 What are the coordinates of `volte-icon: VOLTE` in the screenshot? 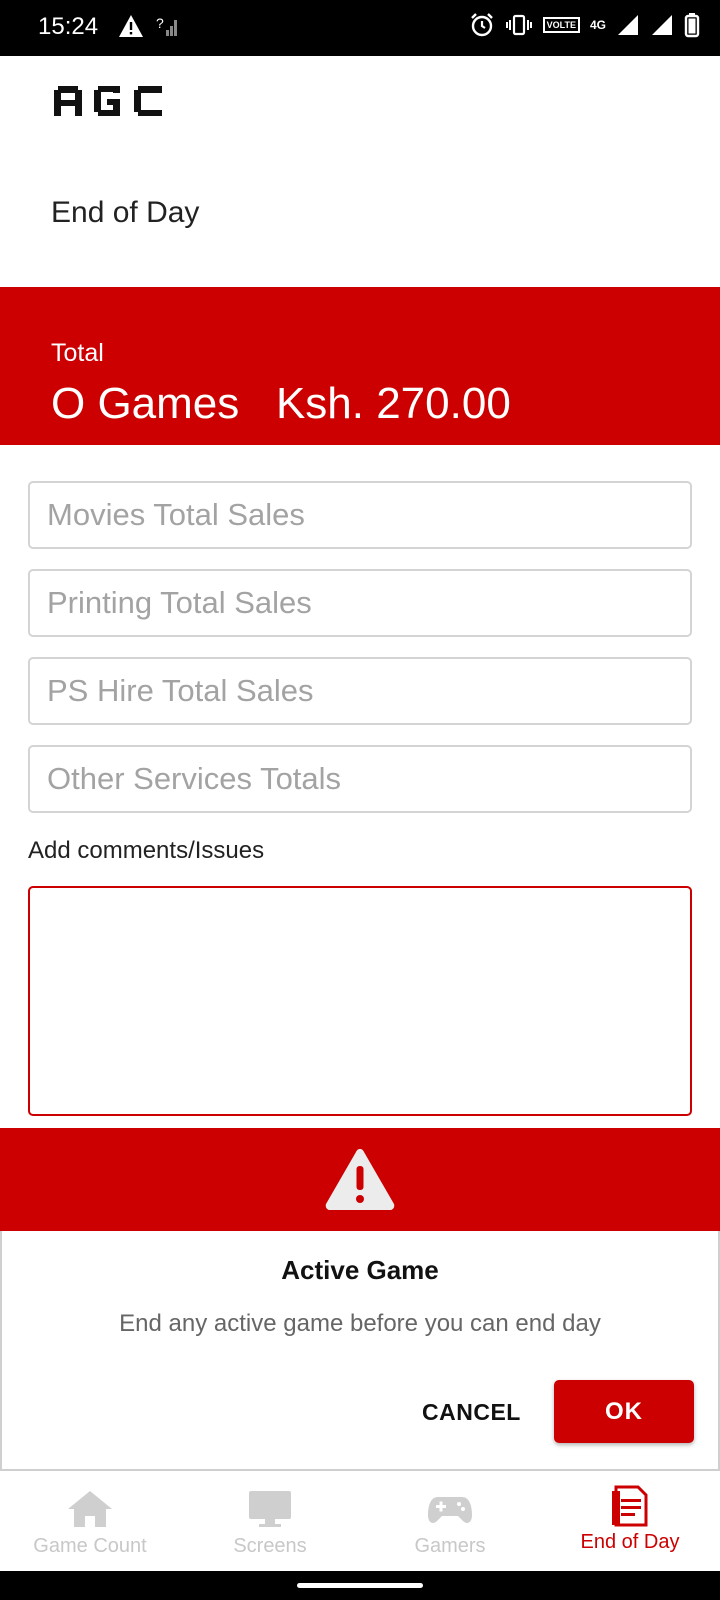 It's located at (561, 25).